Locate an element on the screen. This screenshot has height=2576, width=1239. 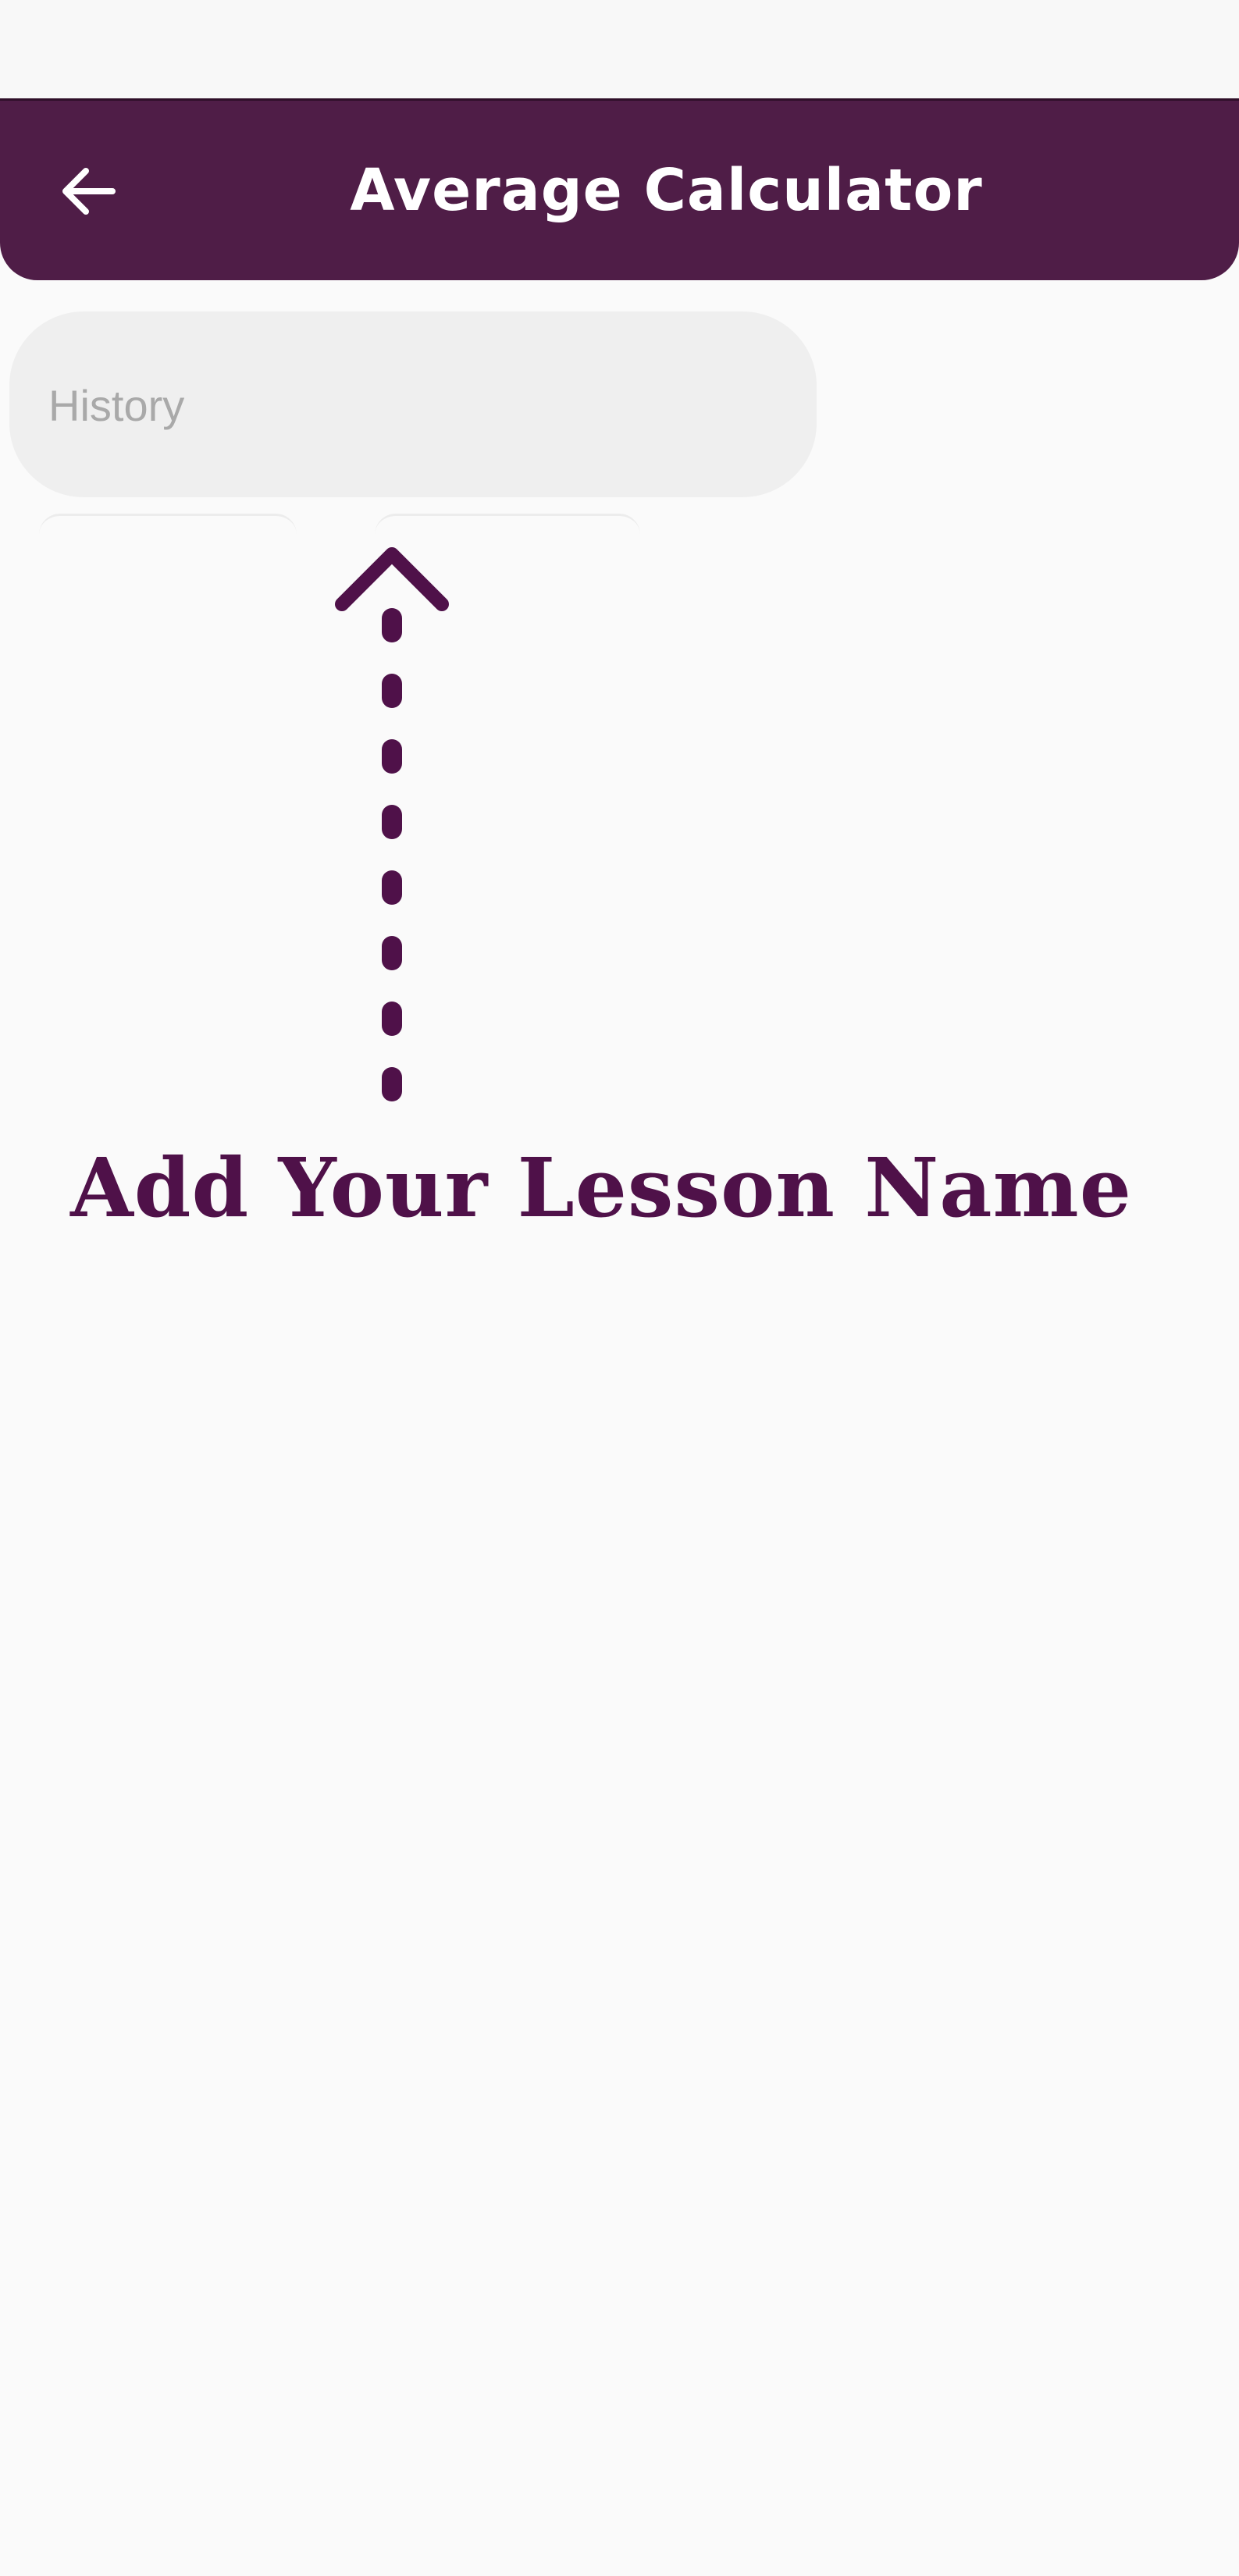
app-bar: Average Calculator is located at coordinates (619, 189).